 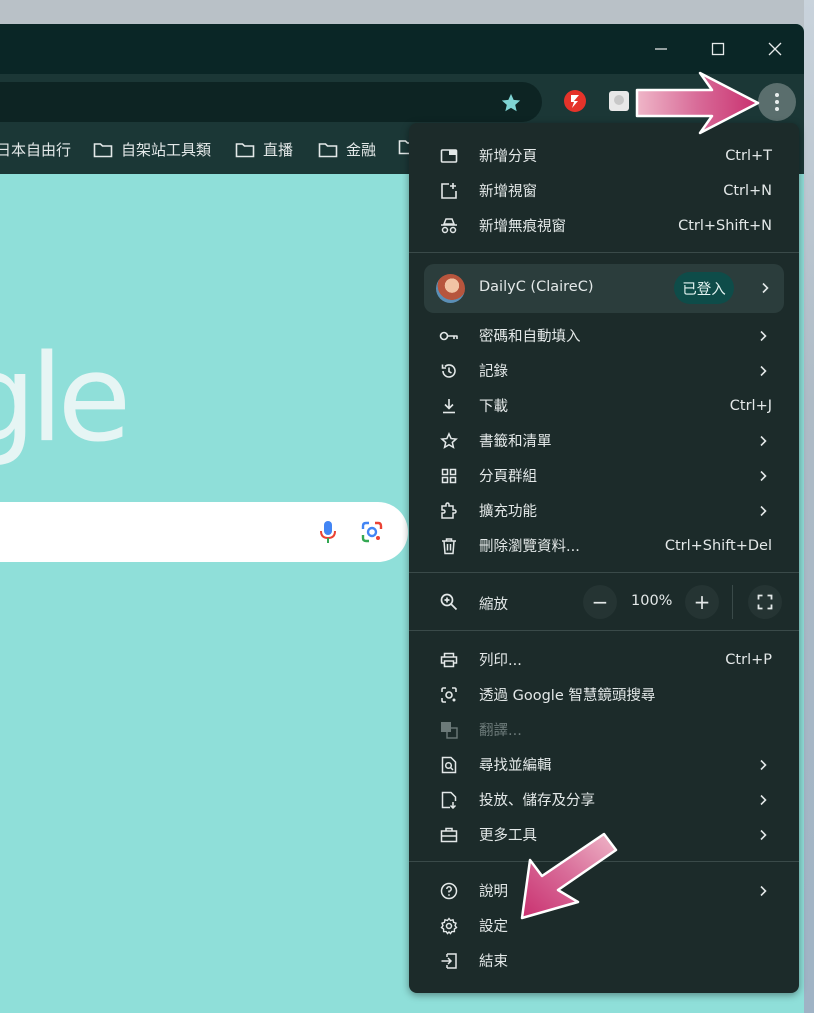 I want to click on extension-icon-red, so click(x=575, y=101).